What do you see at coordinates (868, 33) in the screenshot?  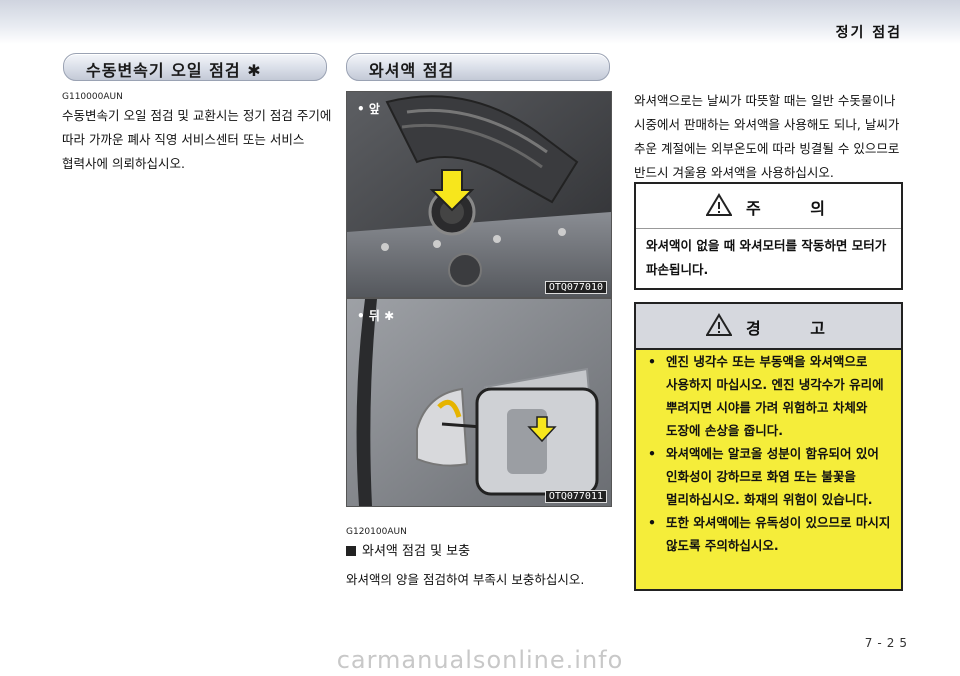 I see `section-label: 정기 점검` at bounding box center [868, 33].